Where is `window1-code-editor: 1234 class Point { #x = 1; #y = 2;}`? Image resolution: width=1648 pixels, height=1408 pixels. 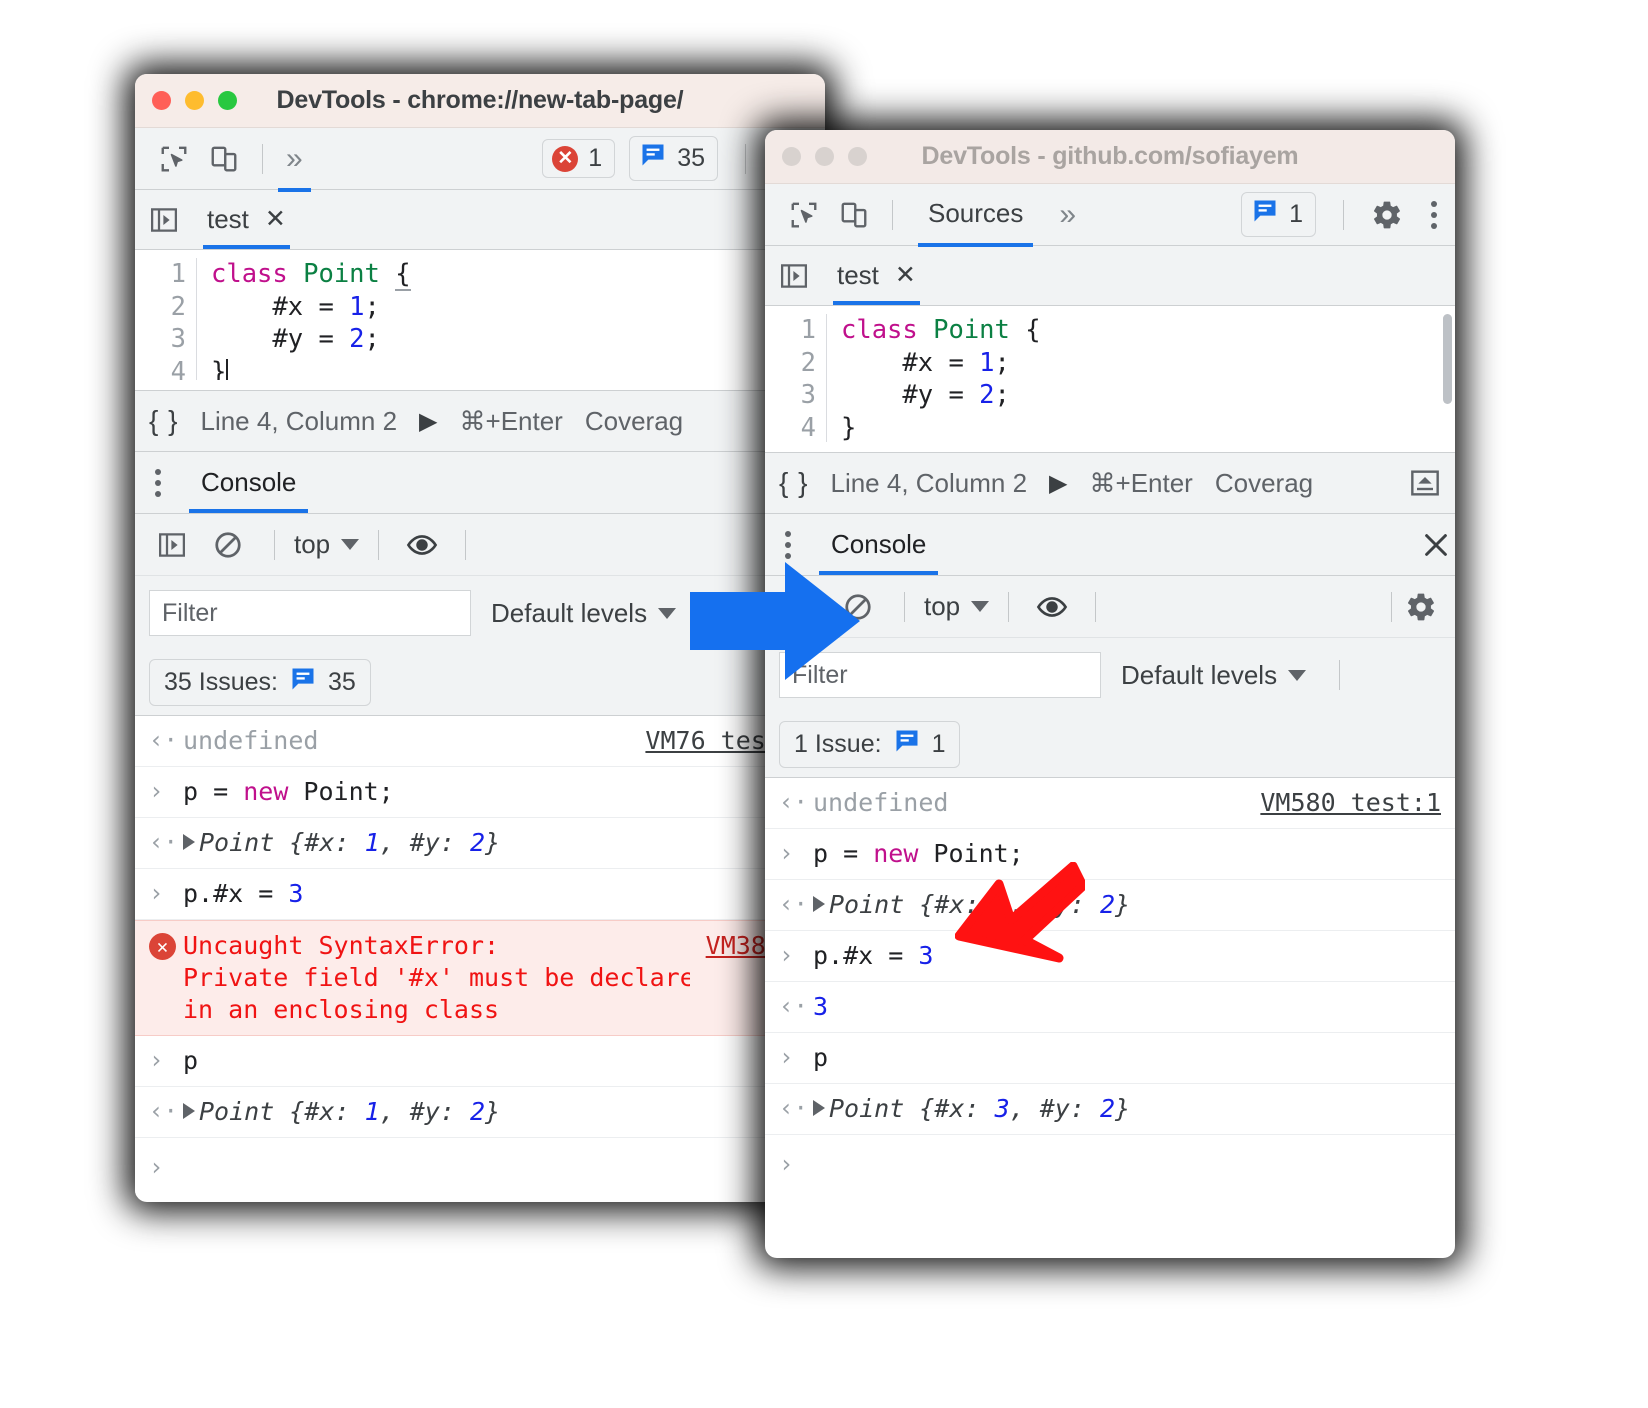
window1-code-editor: 1234 class Point { #x = 1; #y = 2;} is located at coordinates (480, 320).